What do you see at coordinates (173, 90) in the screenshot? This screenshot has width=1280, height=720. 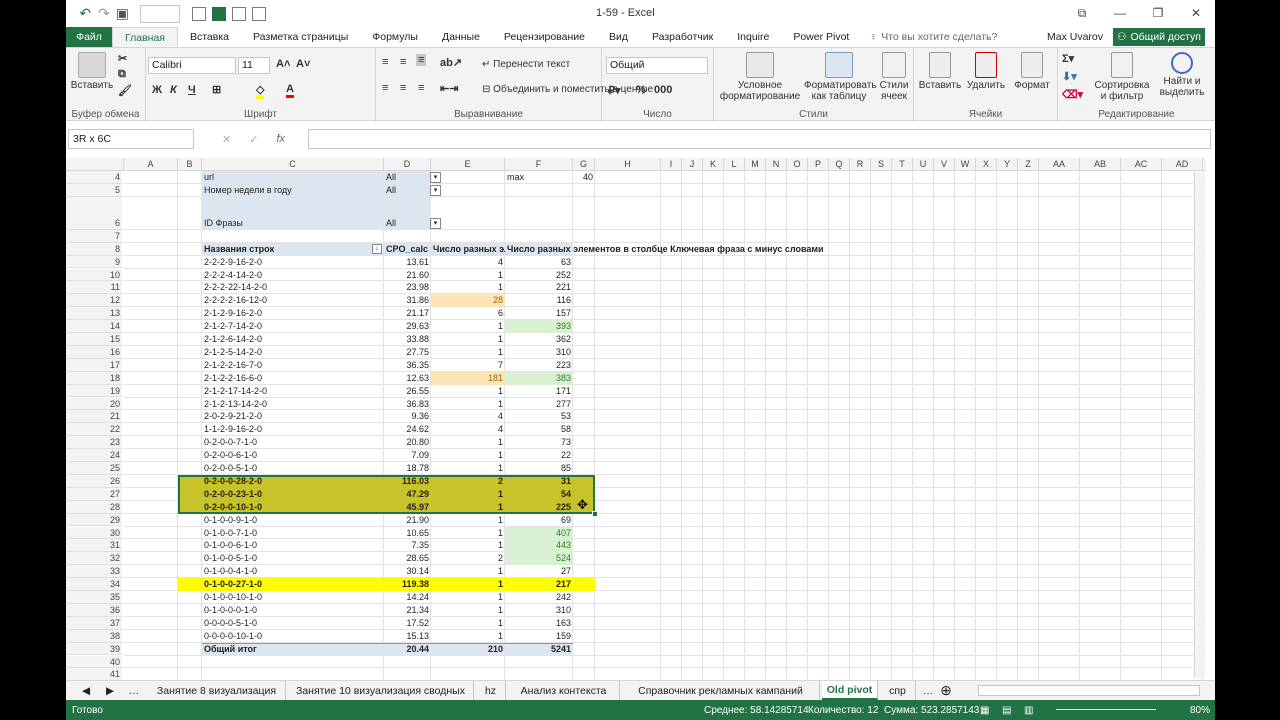 I see `italic-button: К` at bounding box center [173, 90].